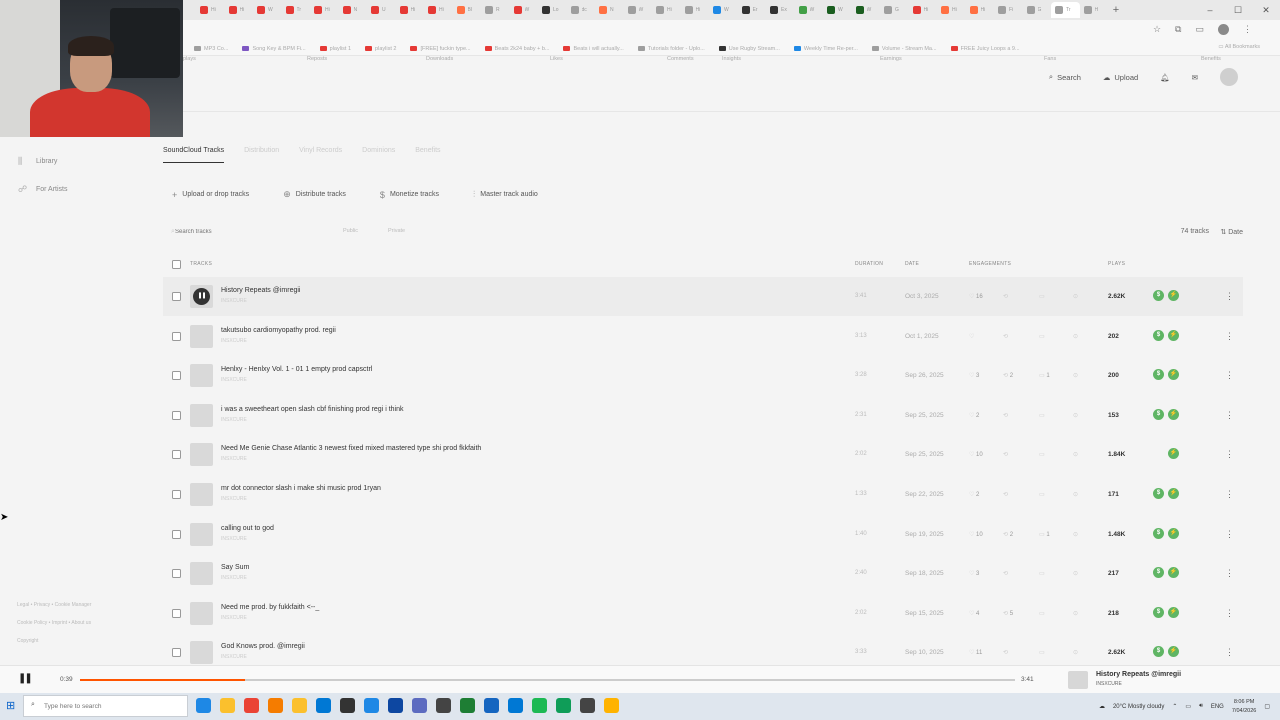 The width and height of the screenshot is (1280, 720). What do you see at coordinates (1094, 10) in the screenshot?
I see `browser-tab: H` at bounding box center [1094, 10].